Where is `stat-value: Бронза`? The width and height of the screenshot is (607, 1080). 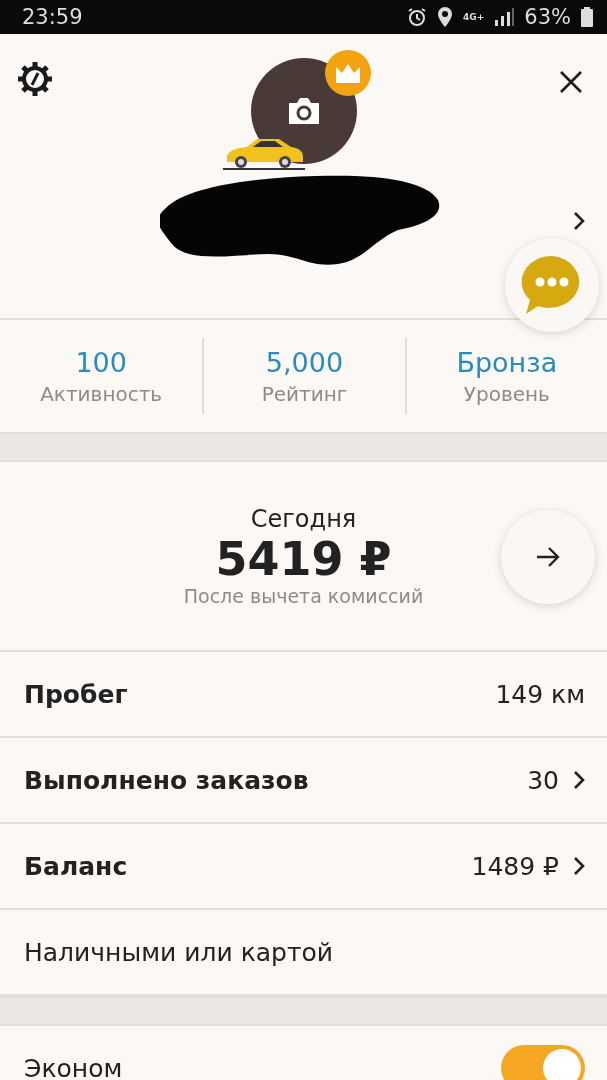
stat-value: Бронза is located at coordinates (507, 362).